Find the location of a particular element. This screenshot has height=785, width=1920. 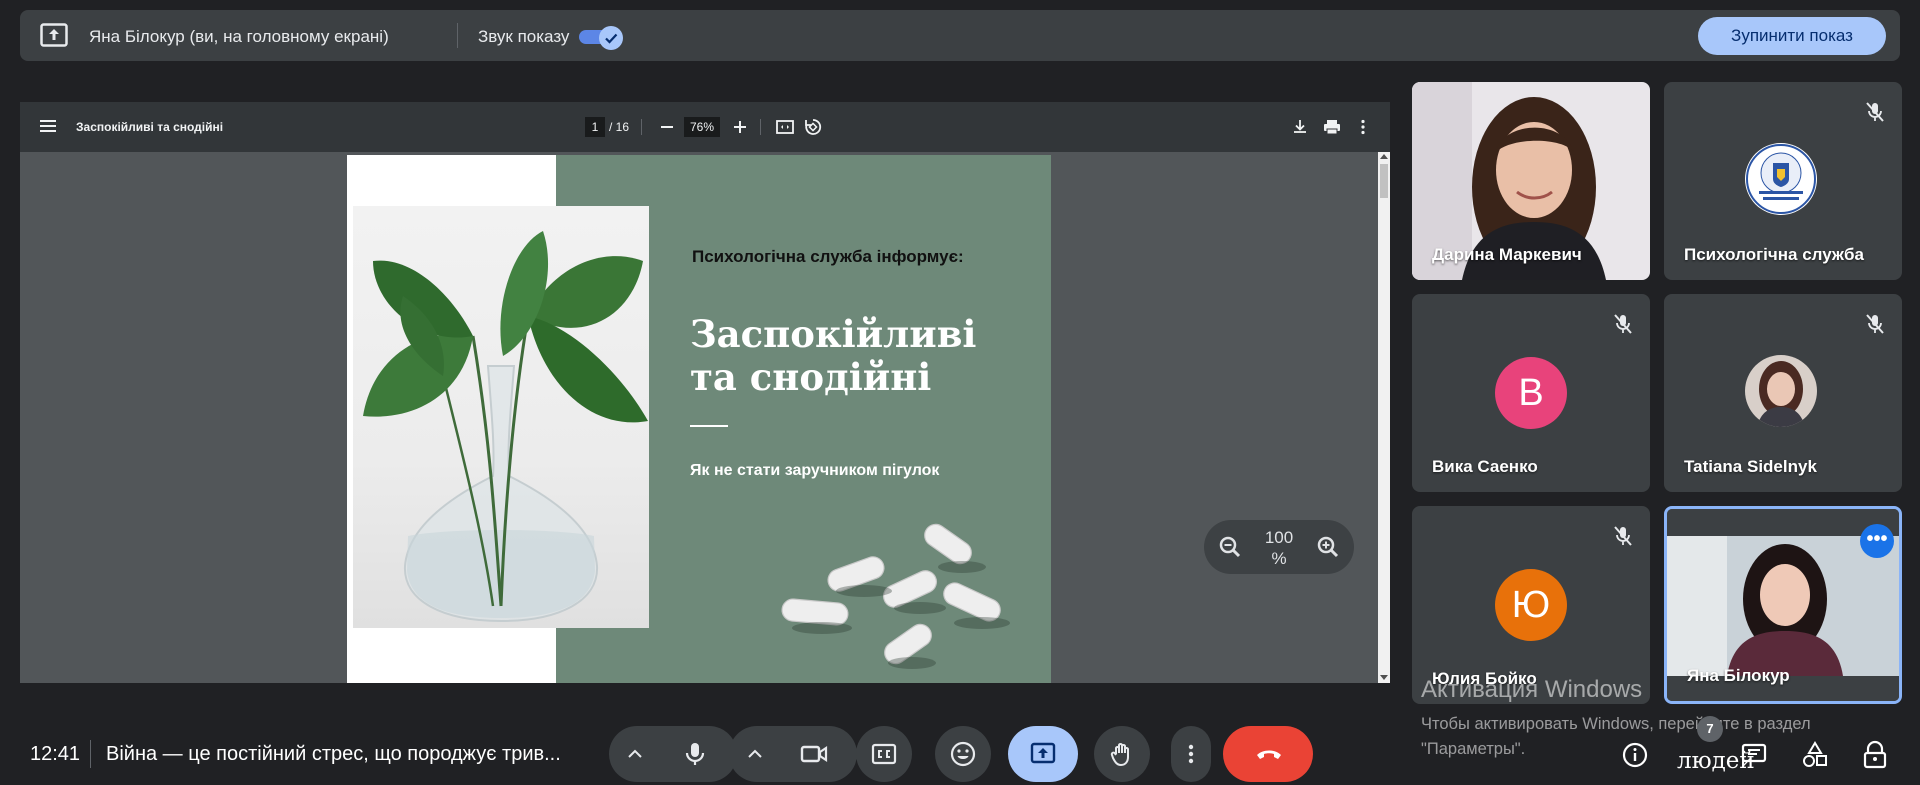

avatar: В is located at coordinates (1531, 393).